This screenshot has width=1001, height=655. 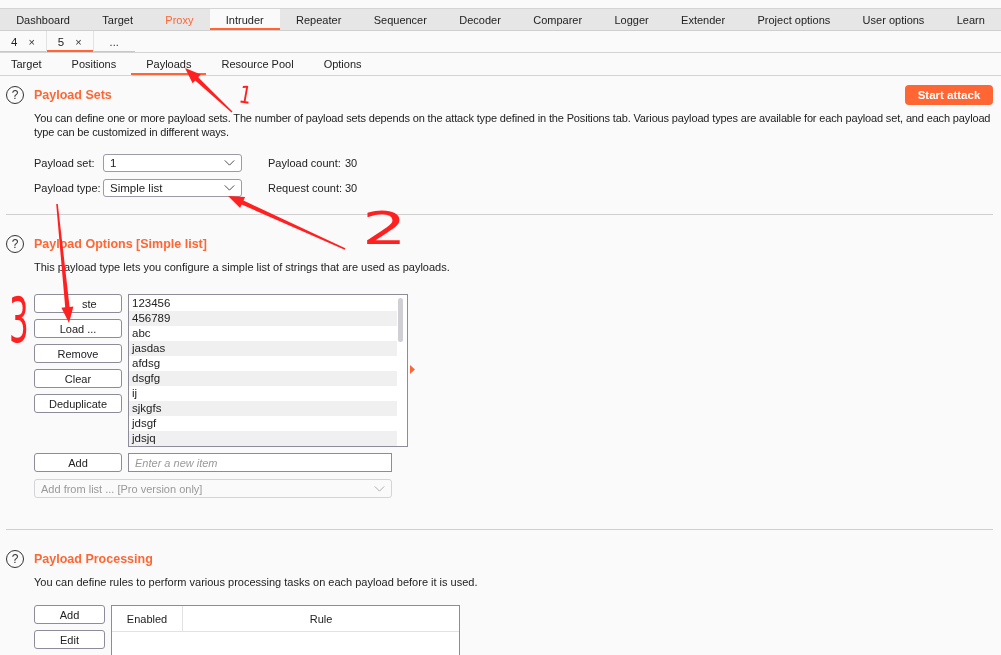 What do you see at coordinates (305, 163) in the screenshot?
I see `count-label: Payload count:` at bounding box center [305, 163].